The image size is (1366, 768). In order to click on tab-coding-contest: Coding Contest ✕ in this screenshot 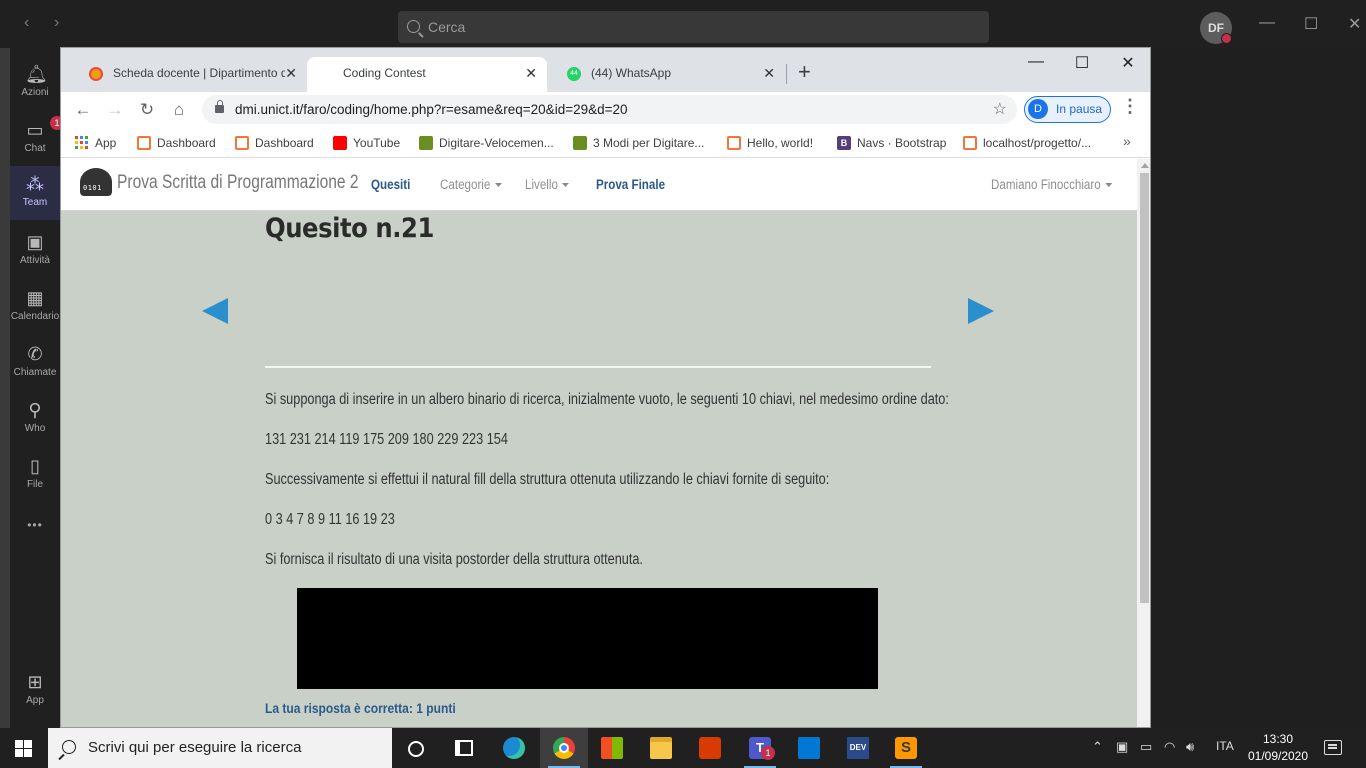, I will do `click(427, 74)`.